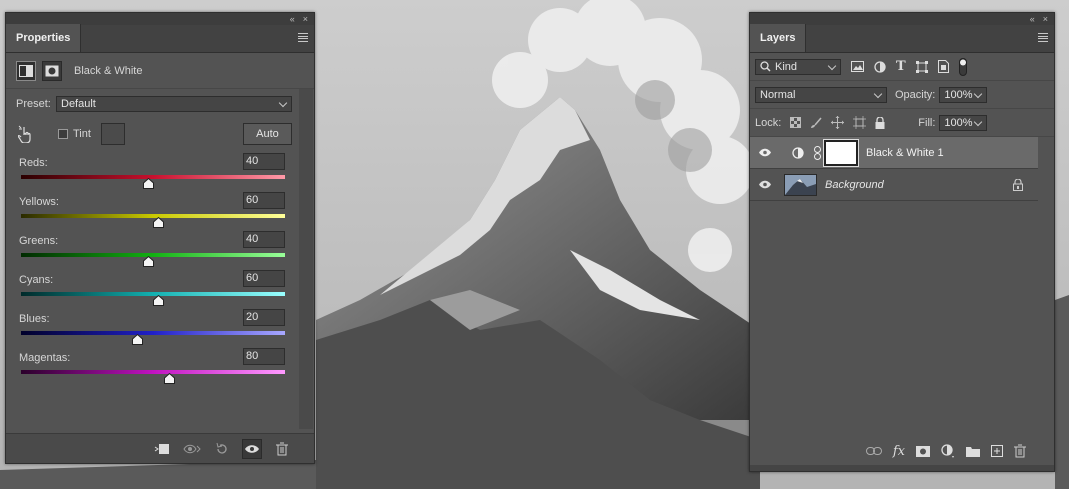 The height and width of the screenshot is (489, 1069). Describe the element at coordinates (778, 94) in the screenshot. I see `blend-mode-value: Normal` at that location.